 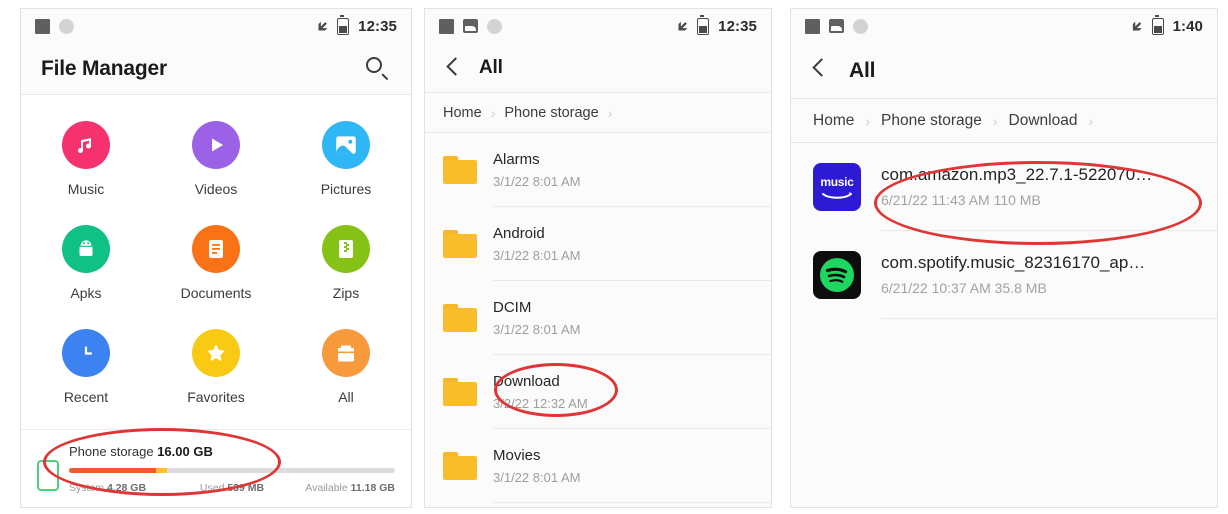 I want to click on file-date: 3/2/22 12:32 AM, so click(x=540, y=403).